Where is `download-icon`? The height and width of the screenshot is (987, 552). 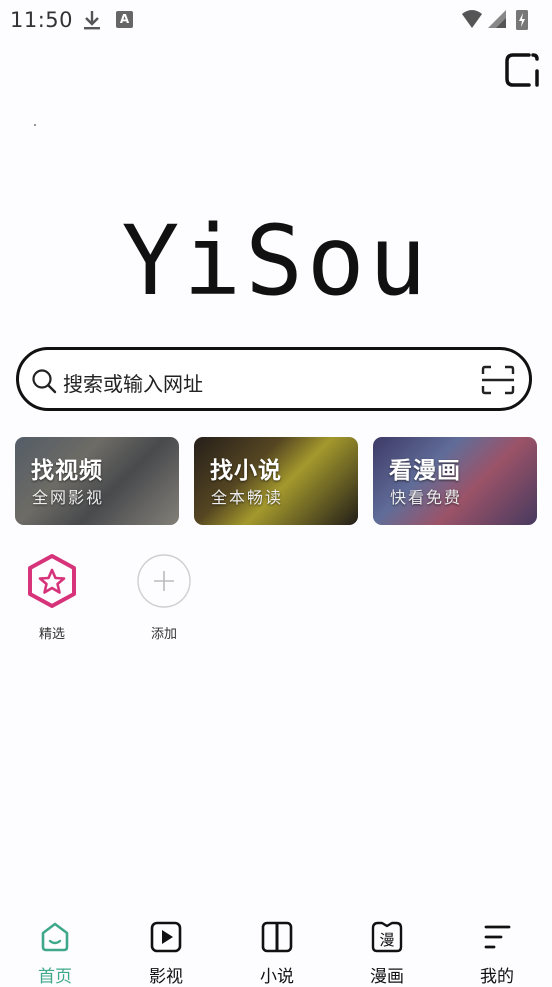 download-icon is located at coordinates (92, 20).